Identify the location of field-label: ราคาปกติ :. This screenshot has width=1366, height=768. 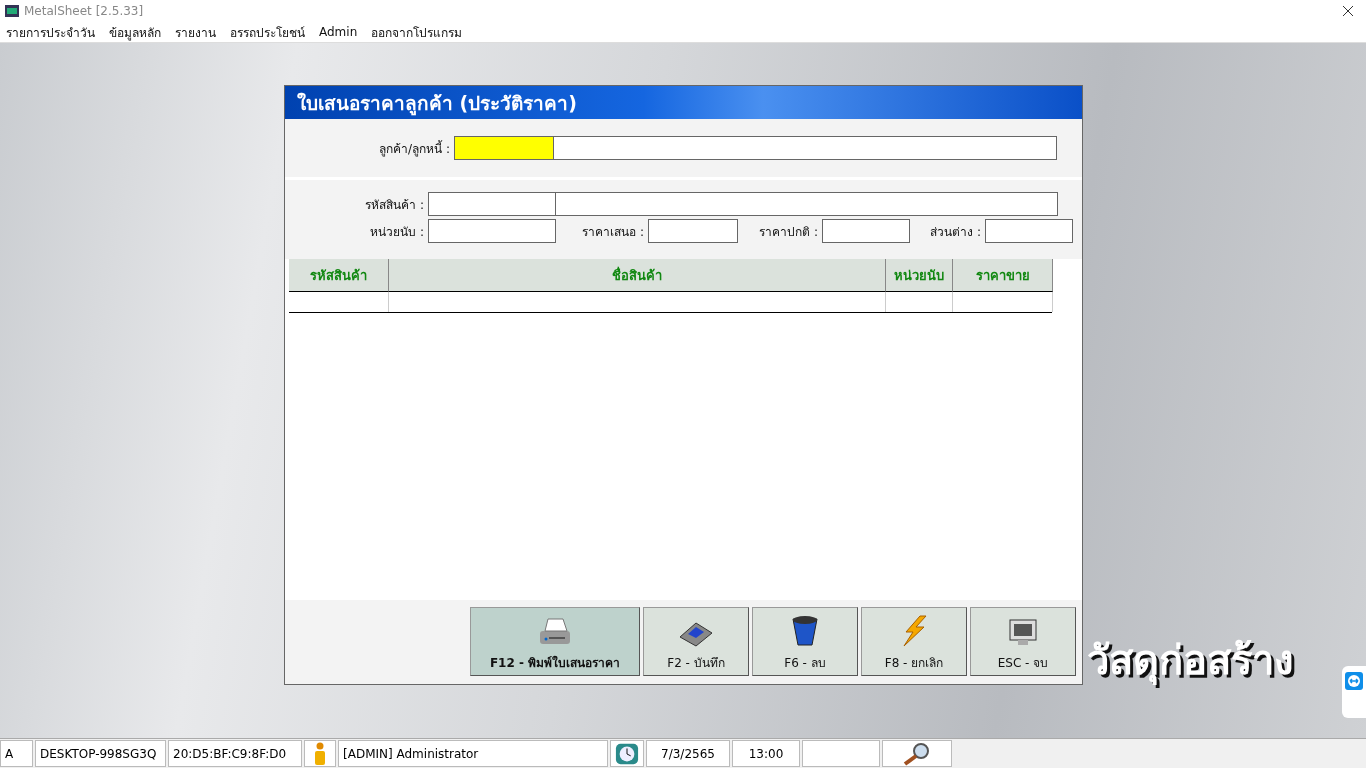
(788, 232).